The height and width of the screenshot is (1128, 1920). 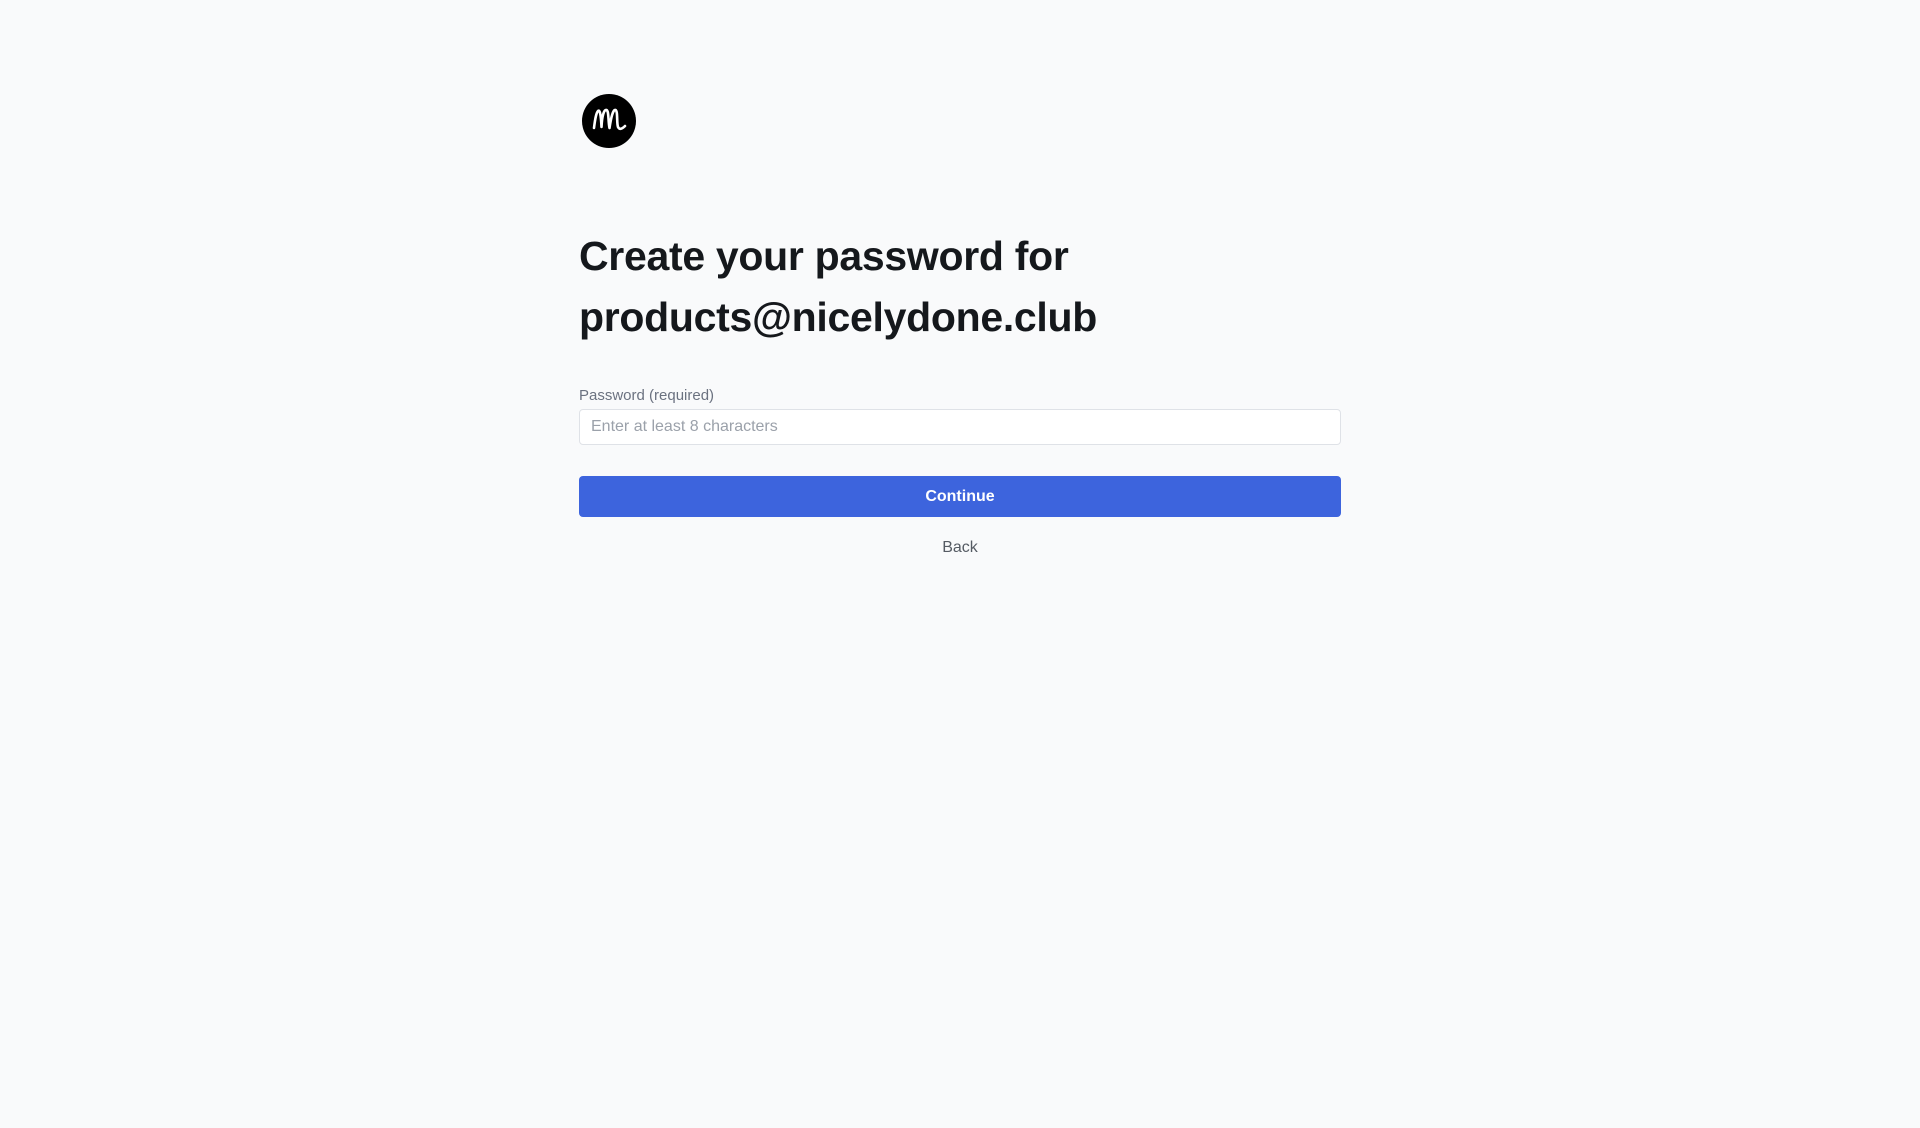 I want to click on continue-button: Continue, so click(x=960, y=496).